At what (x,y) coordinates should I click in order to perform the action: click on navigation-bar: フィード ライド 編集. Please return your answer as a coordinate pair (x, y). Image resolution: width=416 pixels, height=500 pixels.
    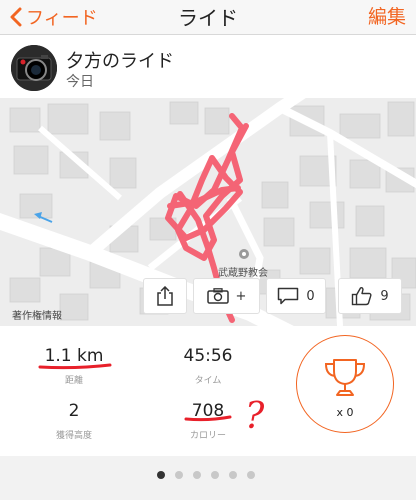
    Looking at the image, I should click on (208, 17).